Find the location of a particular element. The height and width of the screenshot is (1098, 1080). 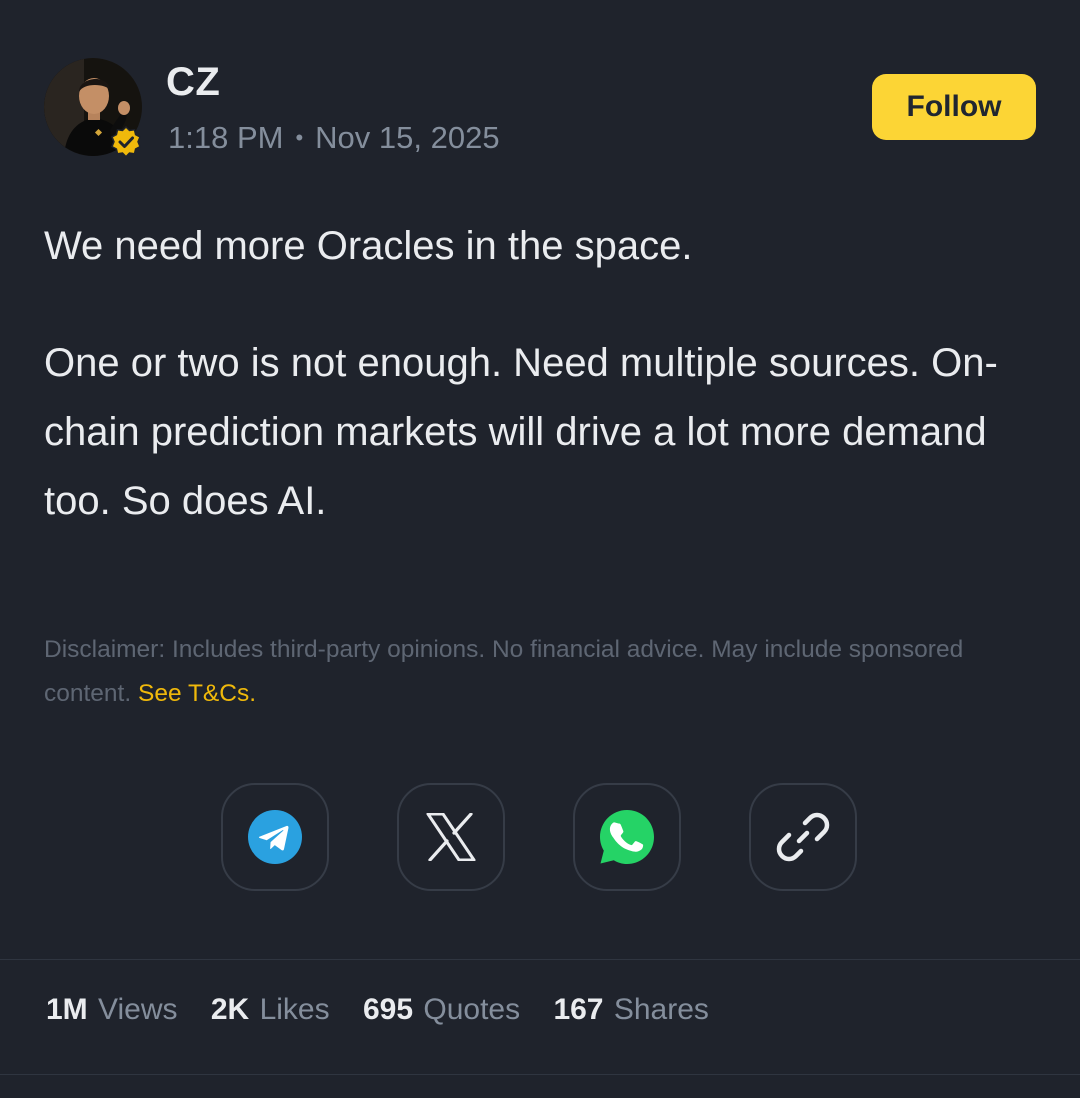

follow-button: Follow is located at coordinates (954, 107).